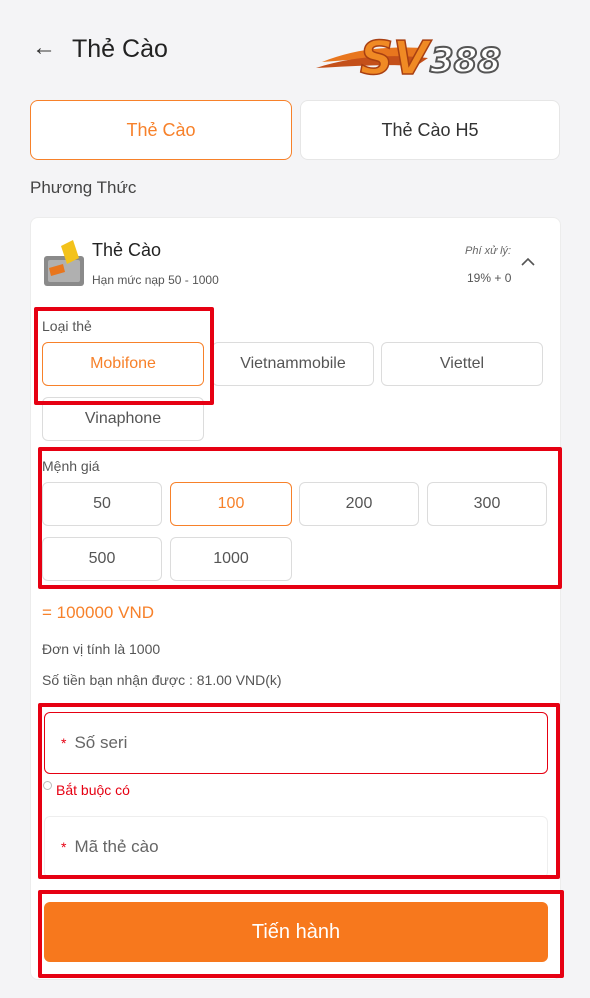 Image resolution: width=590 pixels, height=998 pixels. I want to click on arrow-left-icon: ←, so click(46, 48).